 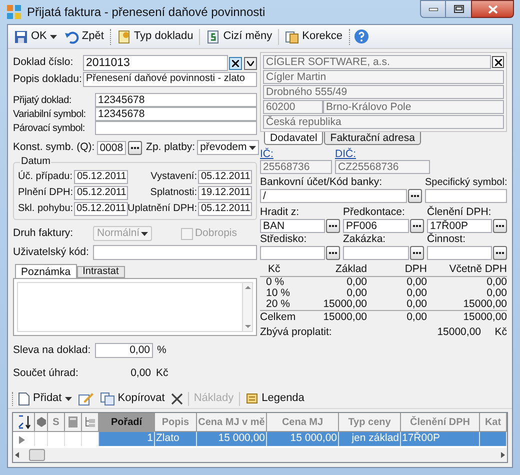 I want to click on tab: Dodavatel, so click(x=294, y=138).